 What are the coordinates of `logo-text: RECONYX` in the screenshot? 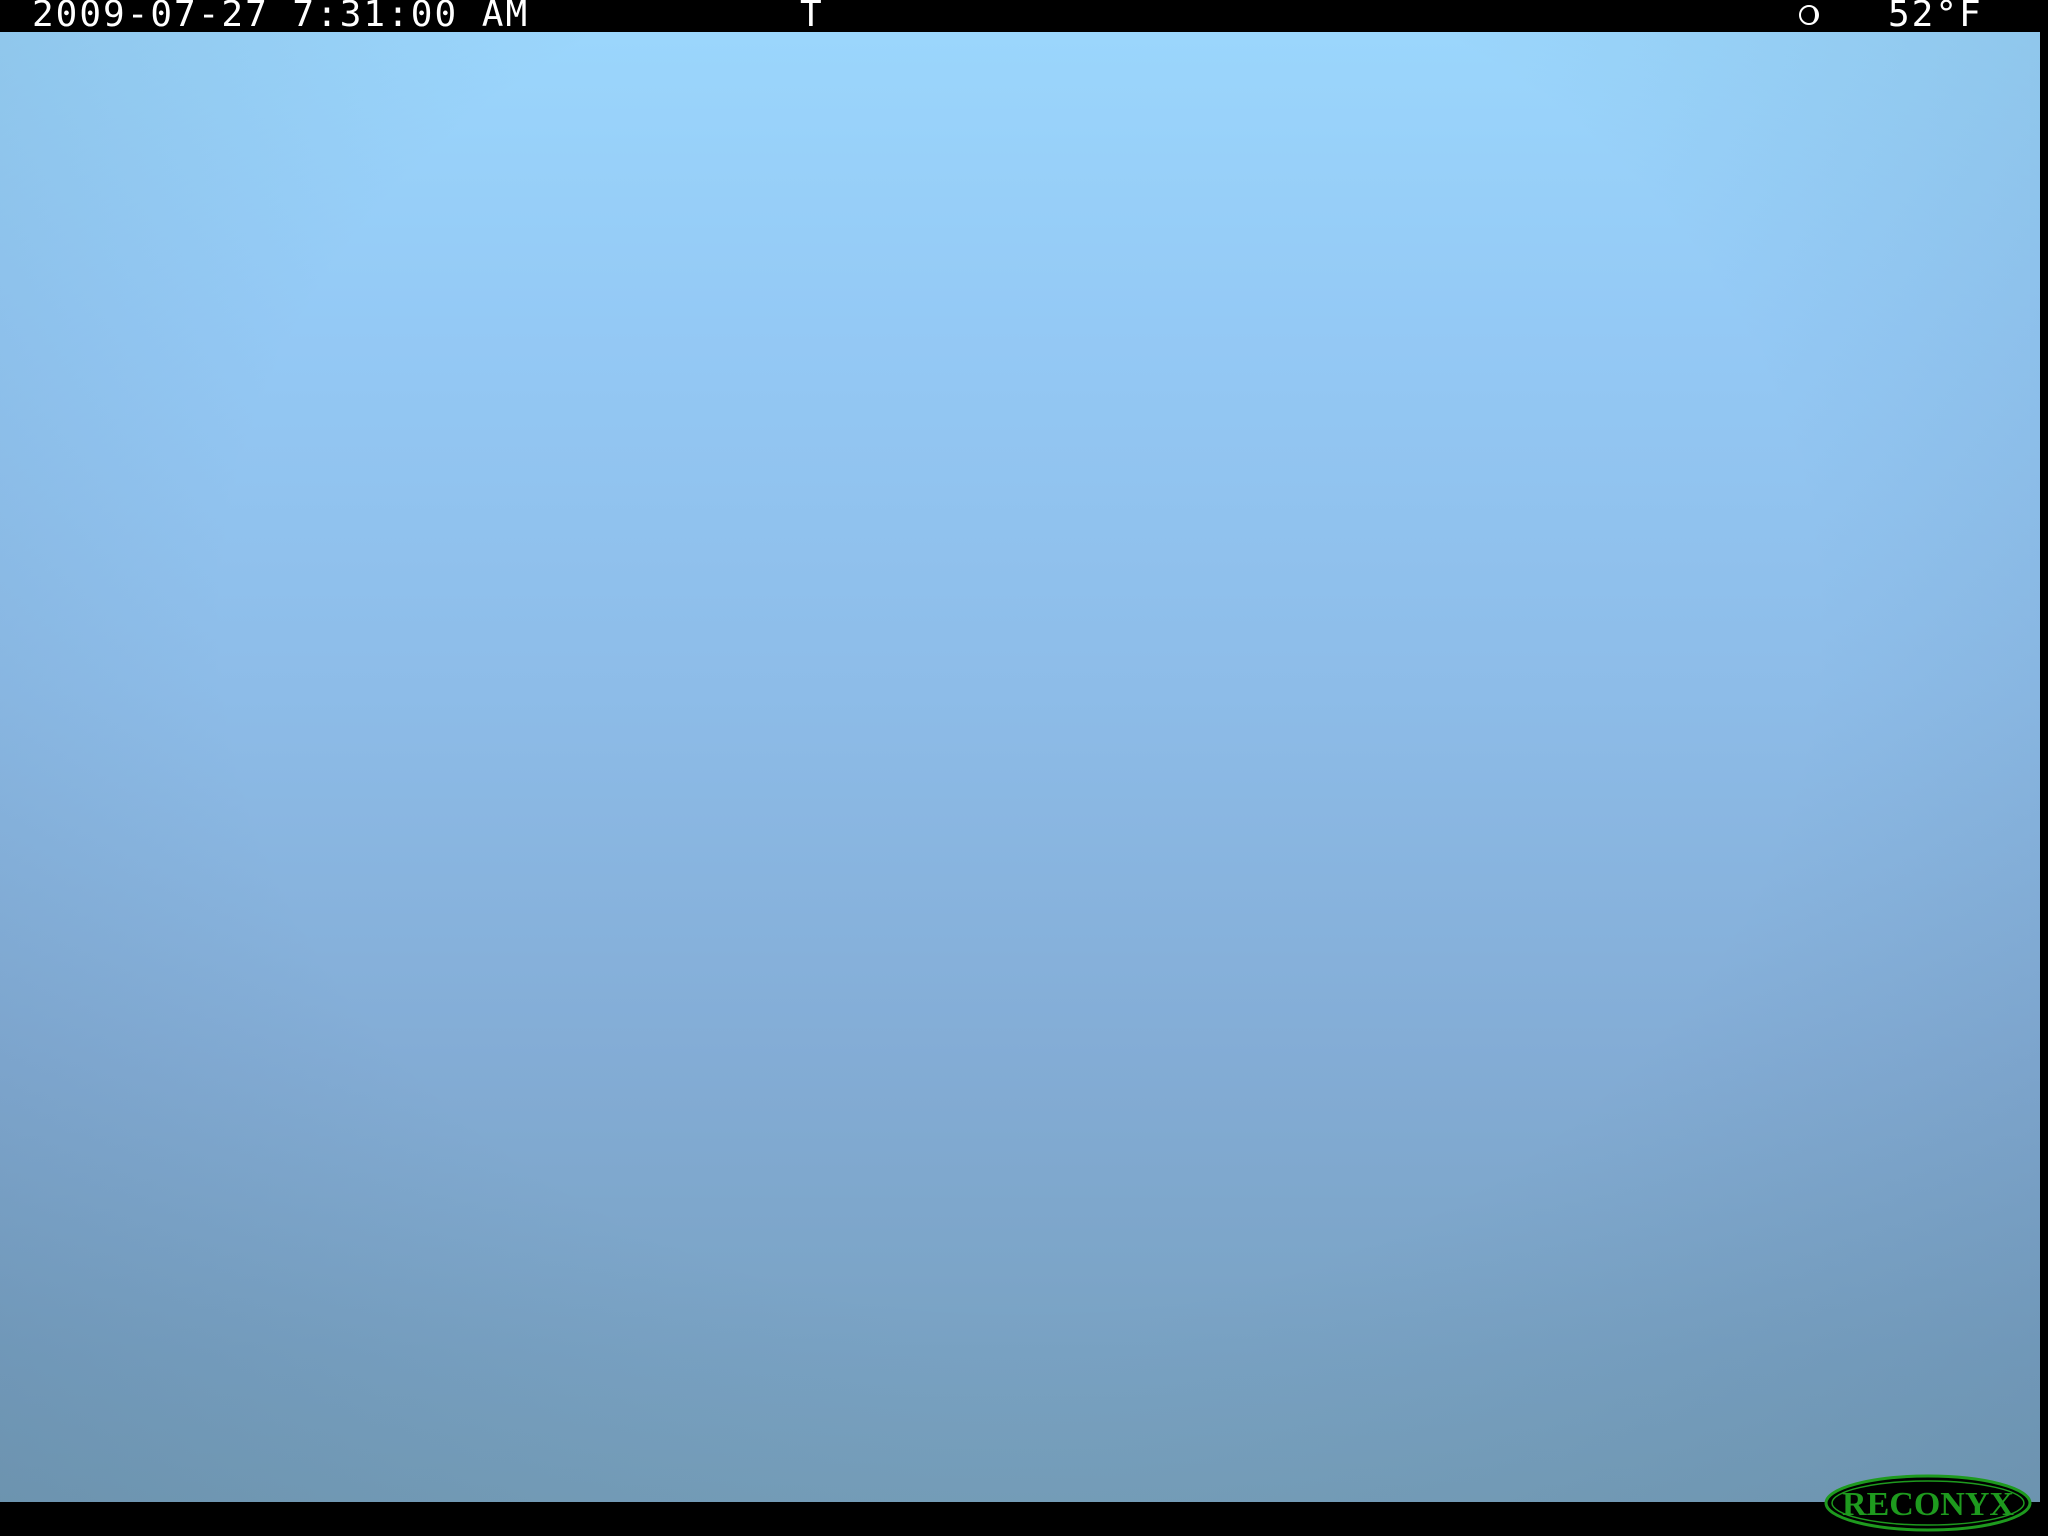 It's located at (1928, 1504).